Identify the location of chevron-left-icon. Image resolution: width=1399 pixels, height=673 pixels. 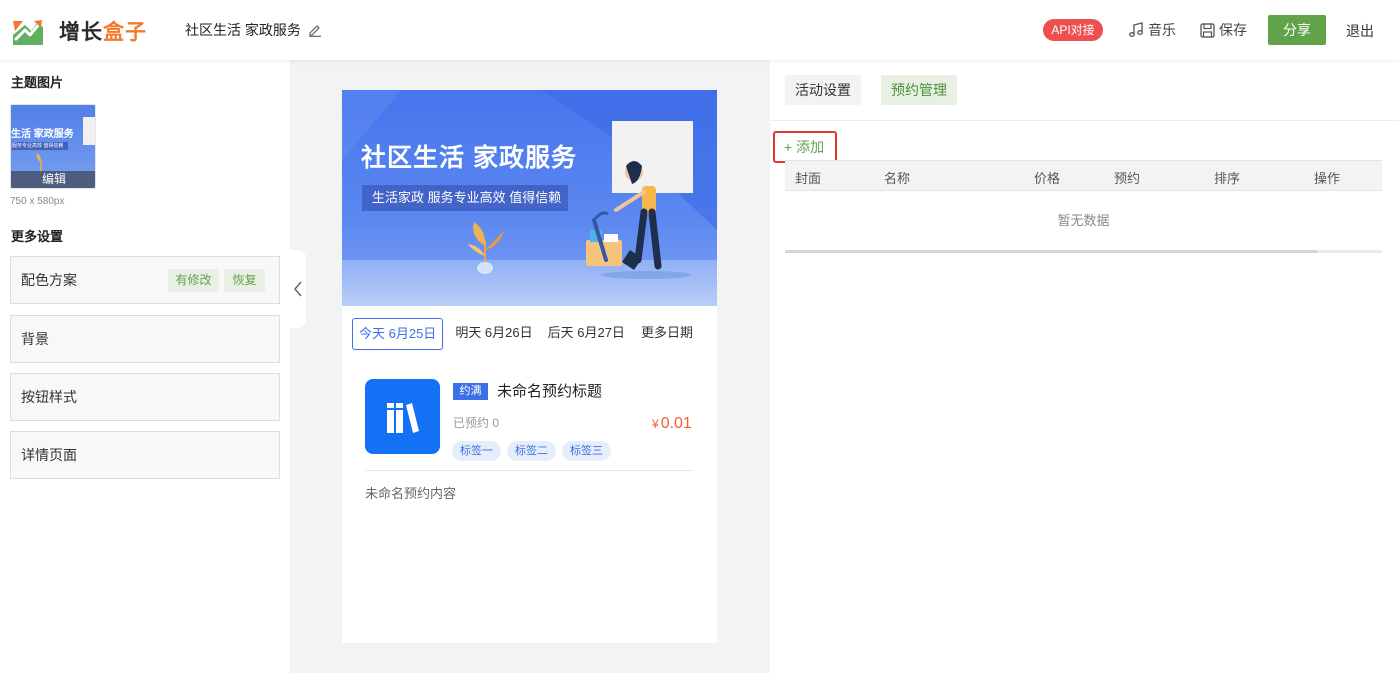
(298, 289).